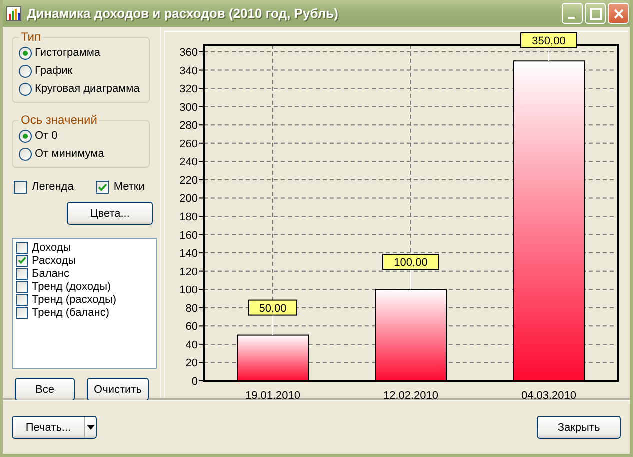 This screenshot has height=457, width=633. What do you see at coordinates (189, 236) in the screenshot?
I see `y-tick-label: 160` at bounding box center [189, 236].